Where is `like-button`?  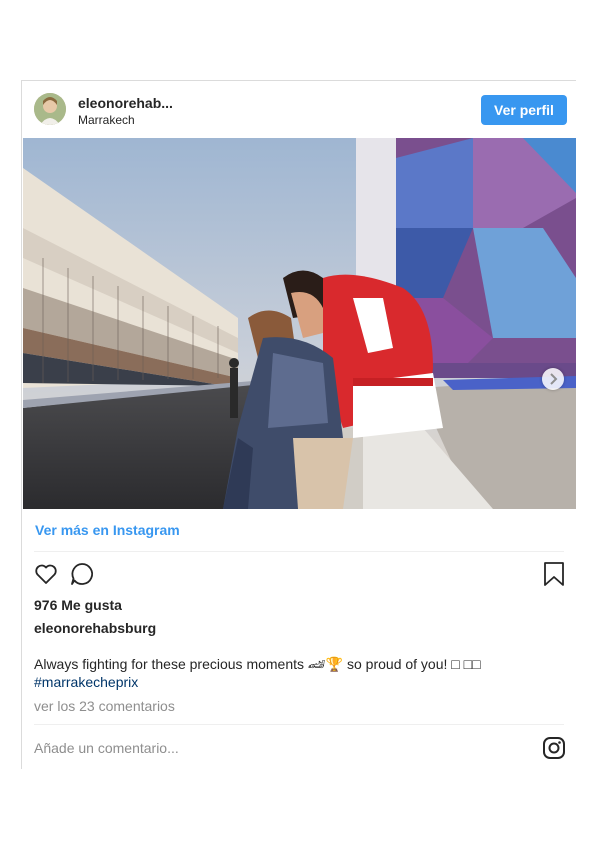
like-button is located at coordinates (46, 576).